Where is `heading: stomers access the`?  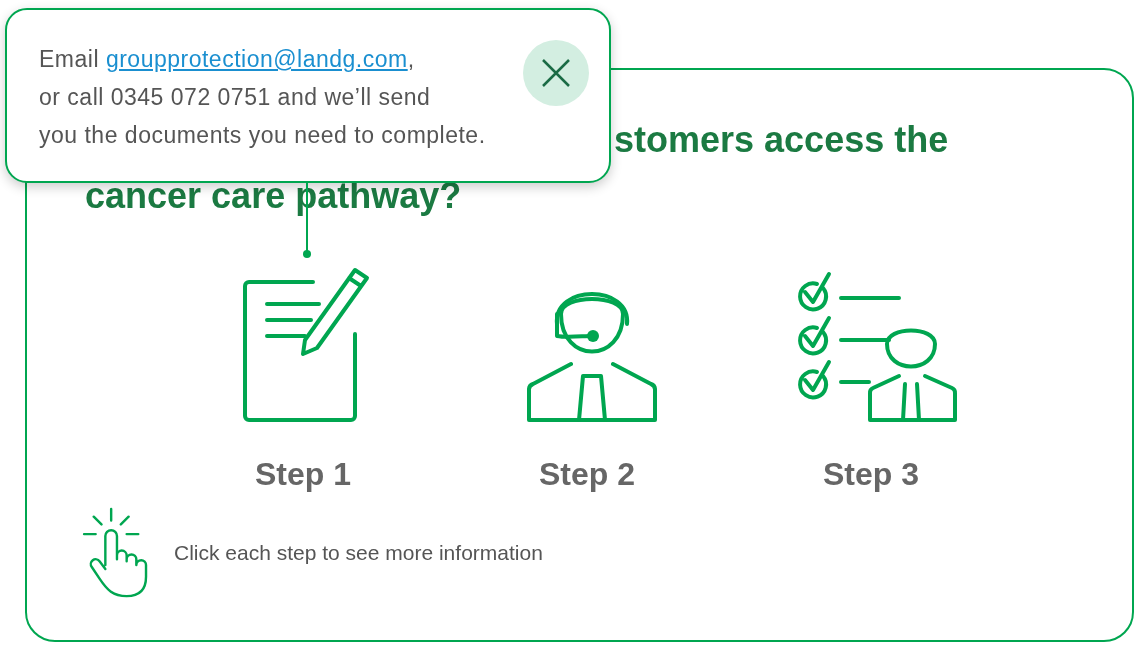
heading: stomers access the is located at coordinates (781, 140).